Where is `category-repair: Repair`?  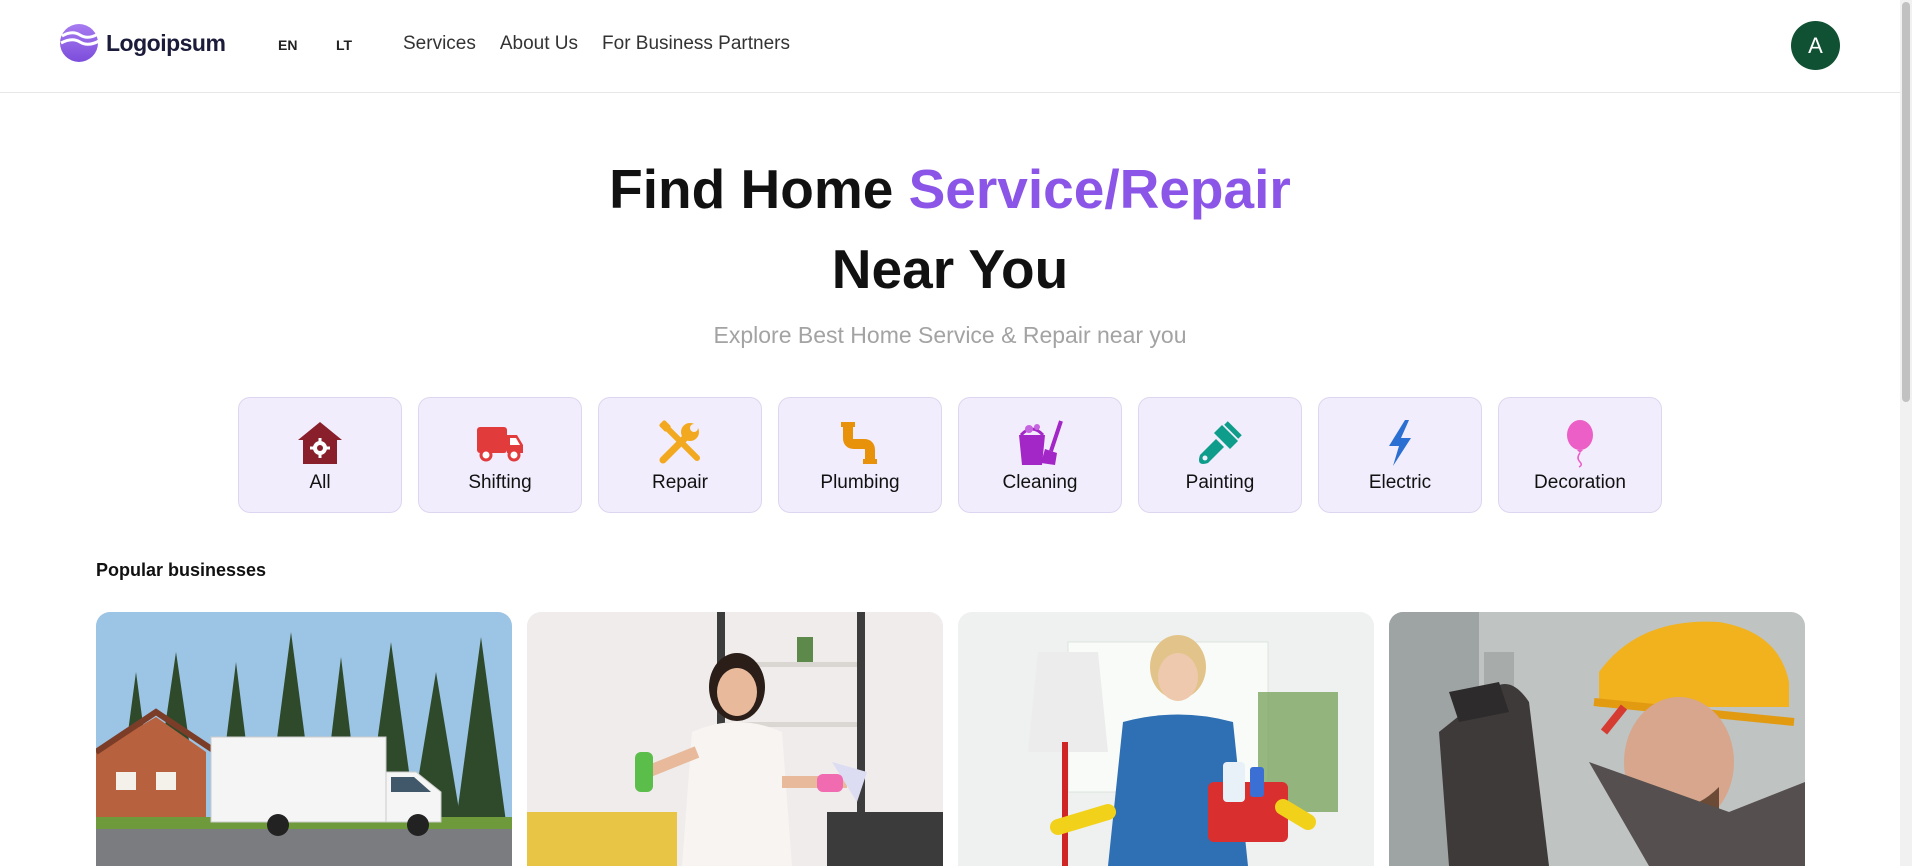
category-repair: Repair is located at coordinates (680, 455).